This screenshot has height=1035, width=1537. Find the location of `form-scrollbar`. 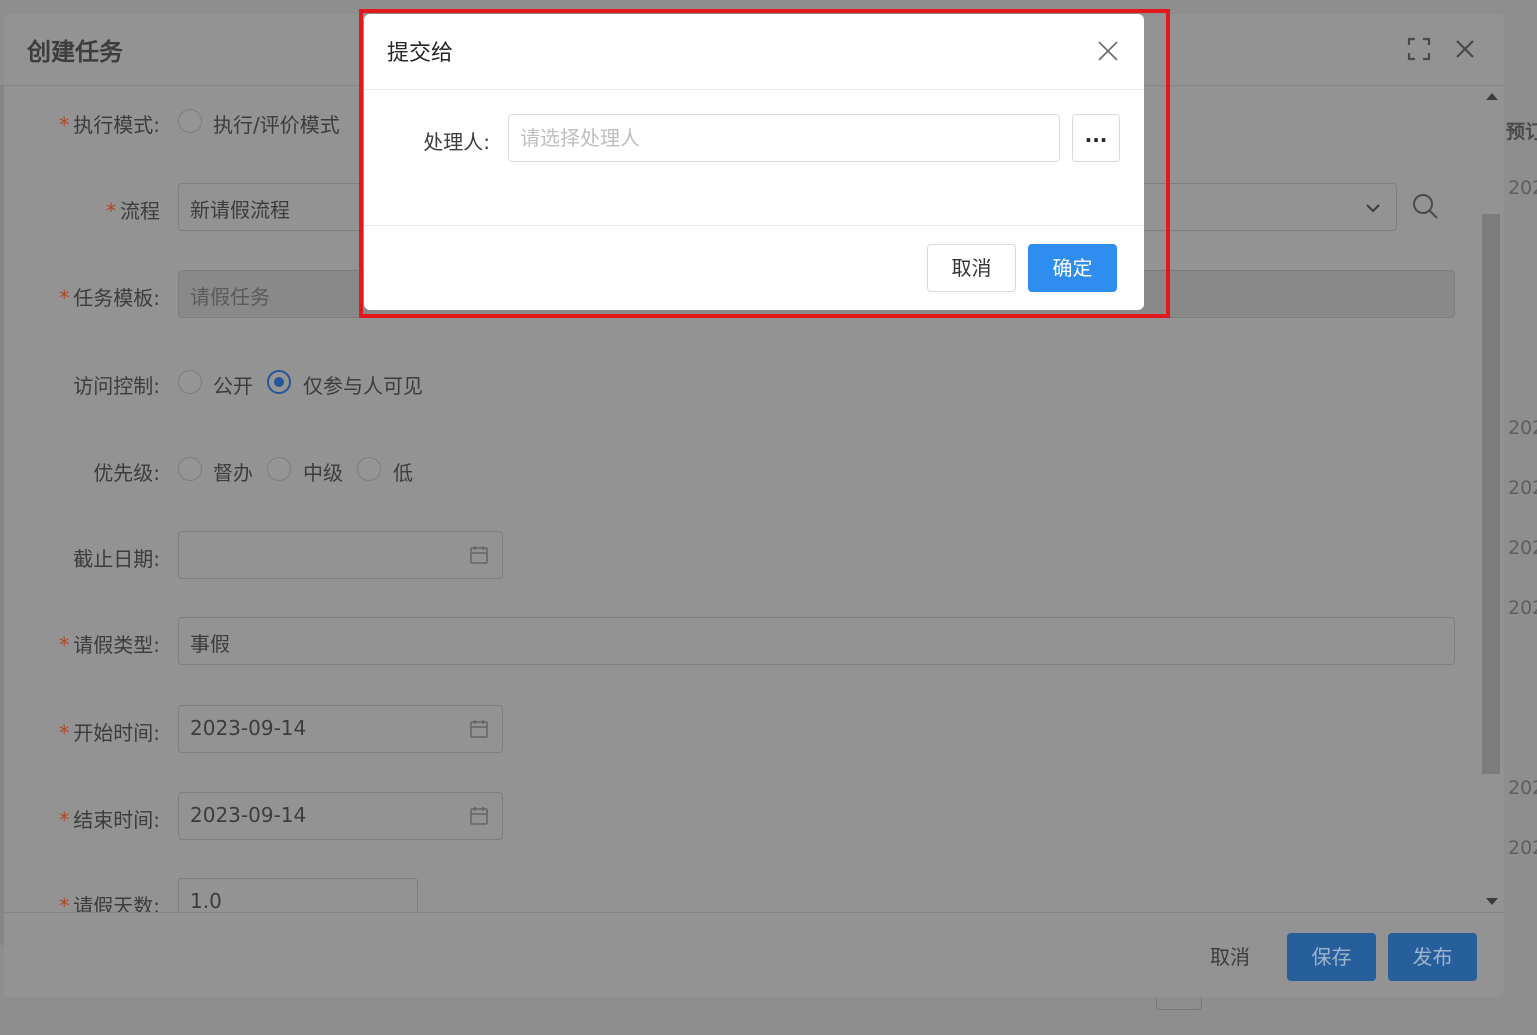

form-scrollbar is located at coordinates (1492, 500).